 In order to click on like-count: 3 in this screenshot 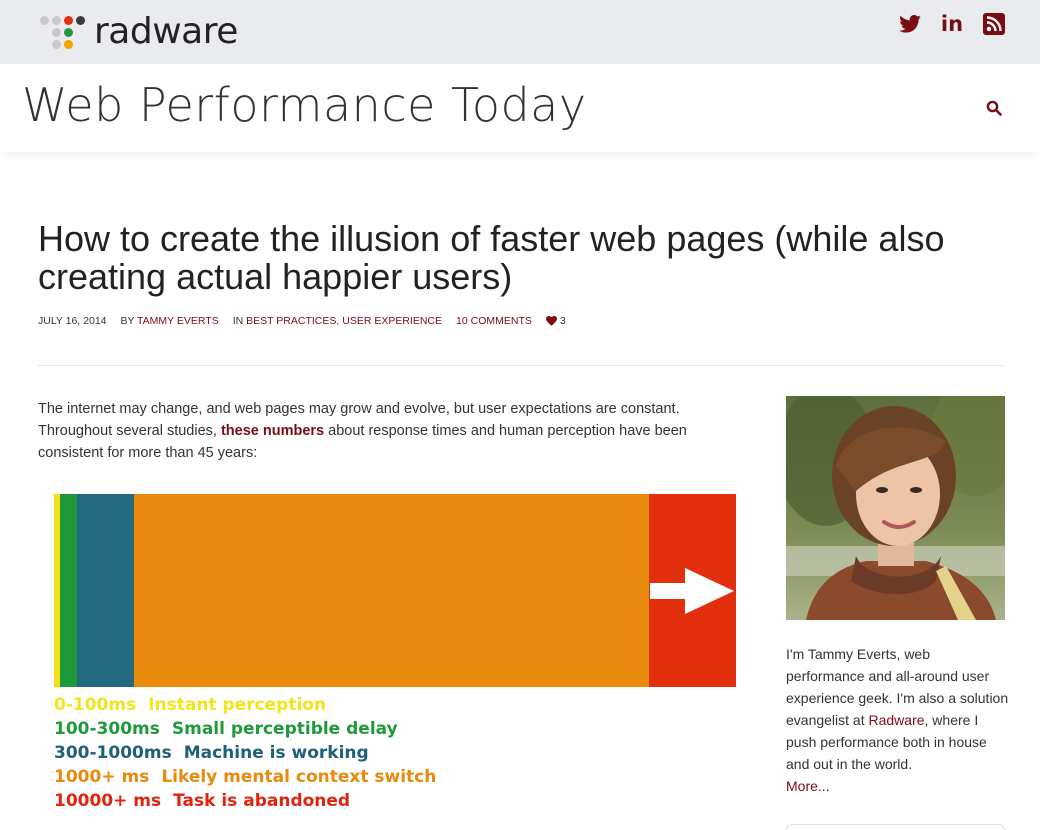, I will do `click(562, 321)`.